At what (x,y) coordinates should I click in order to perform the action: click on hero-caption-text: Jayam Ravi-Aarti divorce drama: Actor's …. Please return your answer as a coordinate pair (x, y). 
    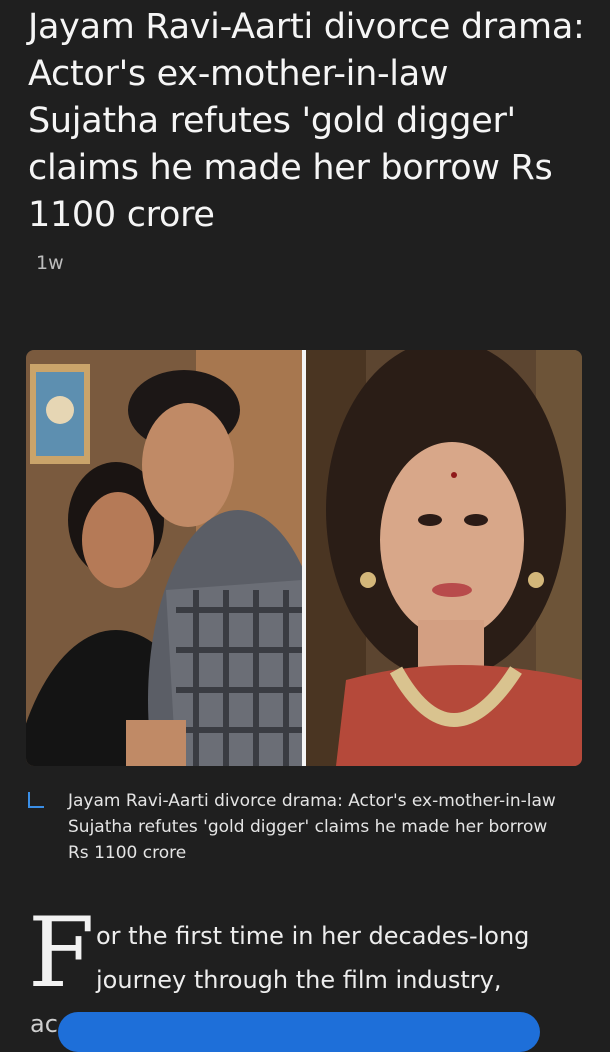
    Looking at the image, I should click on (312, 827).